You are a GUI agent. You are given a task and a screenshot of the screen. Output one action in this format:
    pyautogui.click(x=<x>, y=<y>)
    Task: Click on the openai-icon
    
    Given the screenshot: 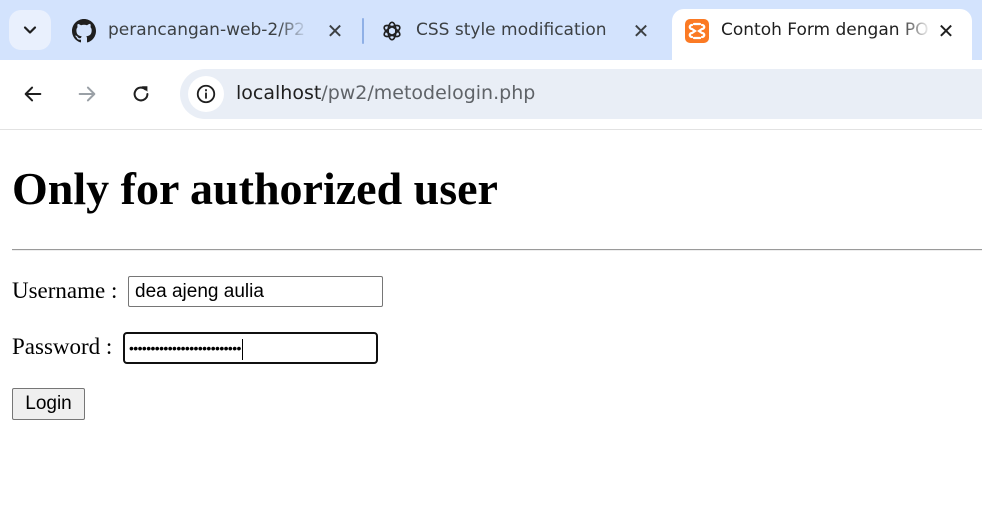 What is the action you would take?
    pyautogui.click(x=392, y=31)
    